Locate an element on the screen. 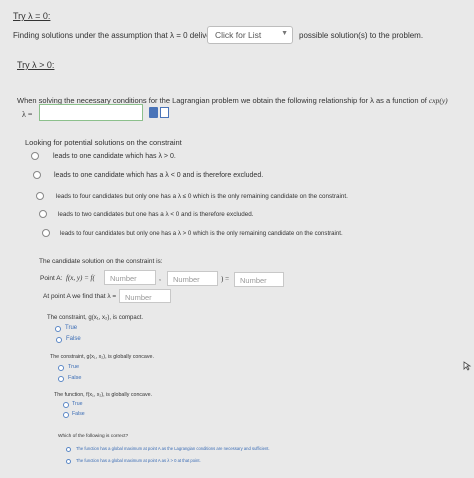  concave-f-false-radio is located at coordinates (66, 415).